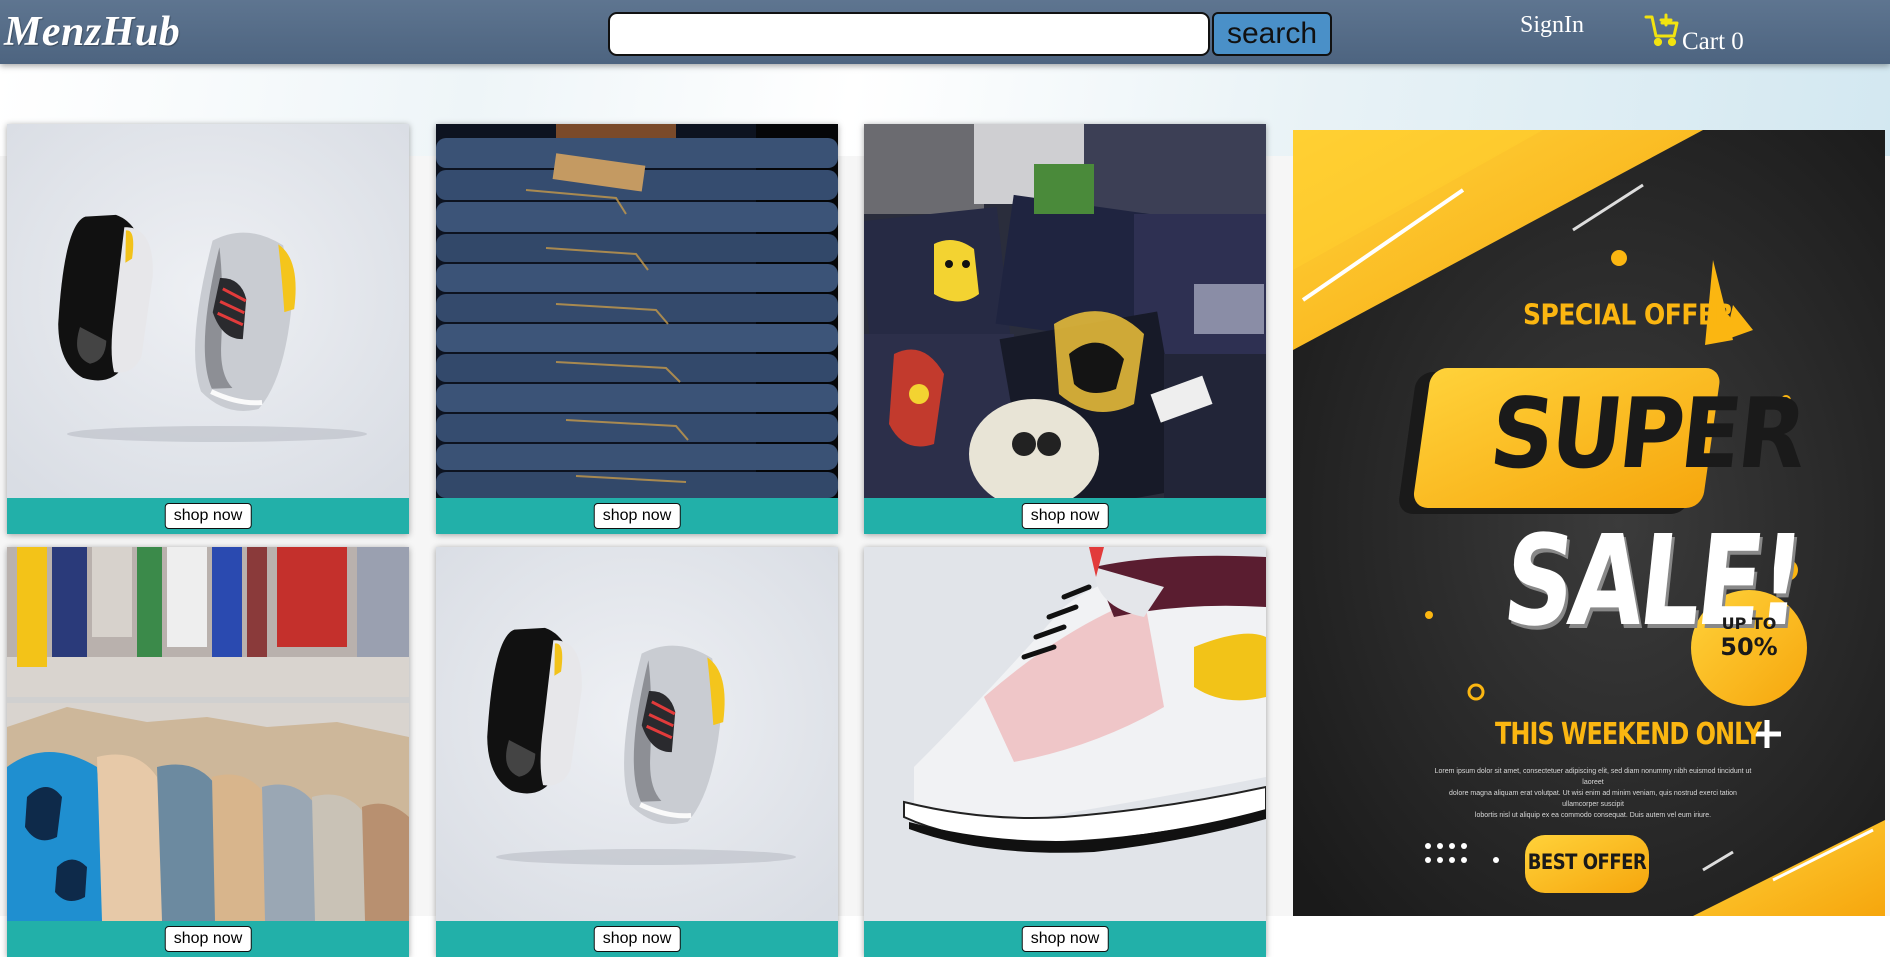 This screenshot has height=957, width=1890. Describe the element at coordinates (92, 32) in the screenshot. I see `site-logo: MenzHub` at that location.